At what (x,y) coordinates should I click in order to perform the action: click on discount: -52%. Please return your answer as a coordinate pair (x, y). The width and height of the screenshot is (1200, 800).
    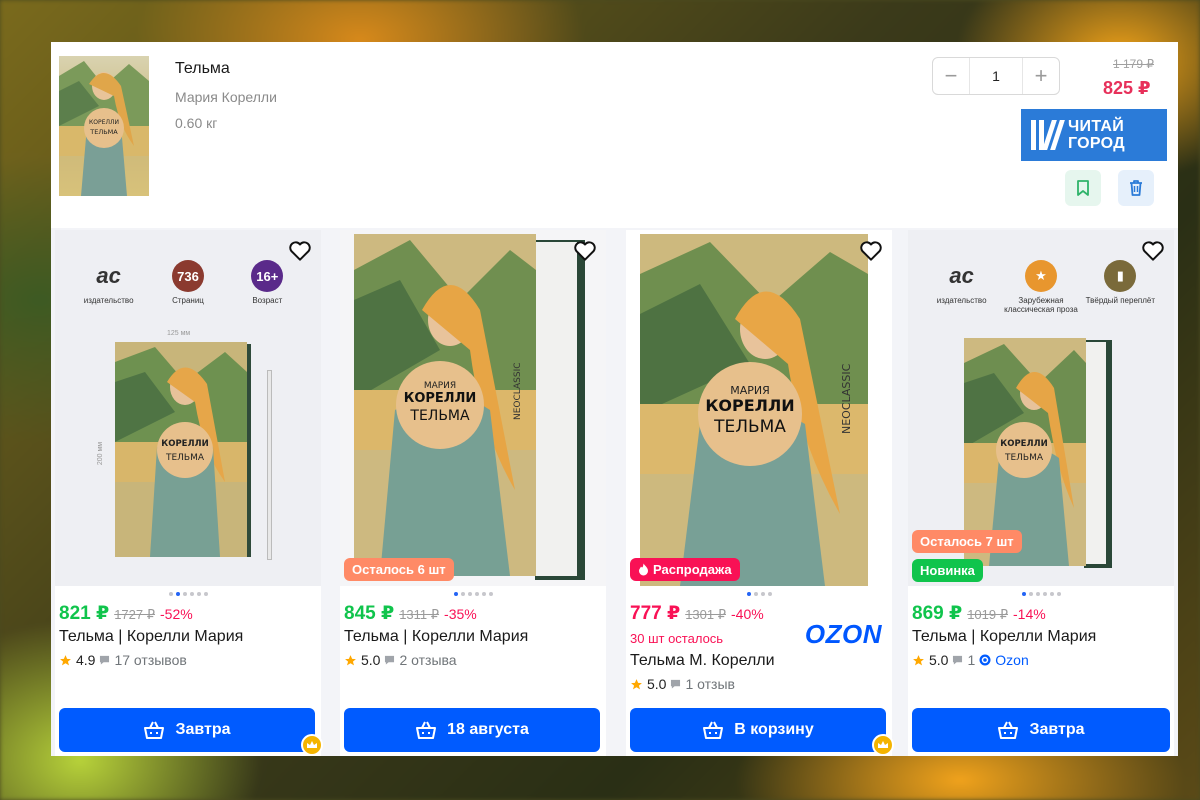
    Looking at the image, I should click on (176, 614).